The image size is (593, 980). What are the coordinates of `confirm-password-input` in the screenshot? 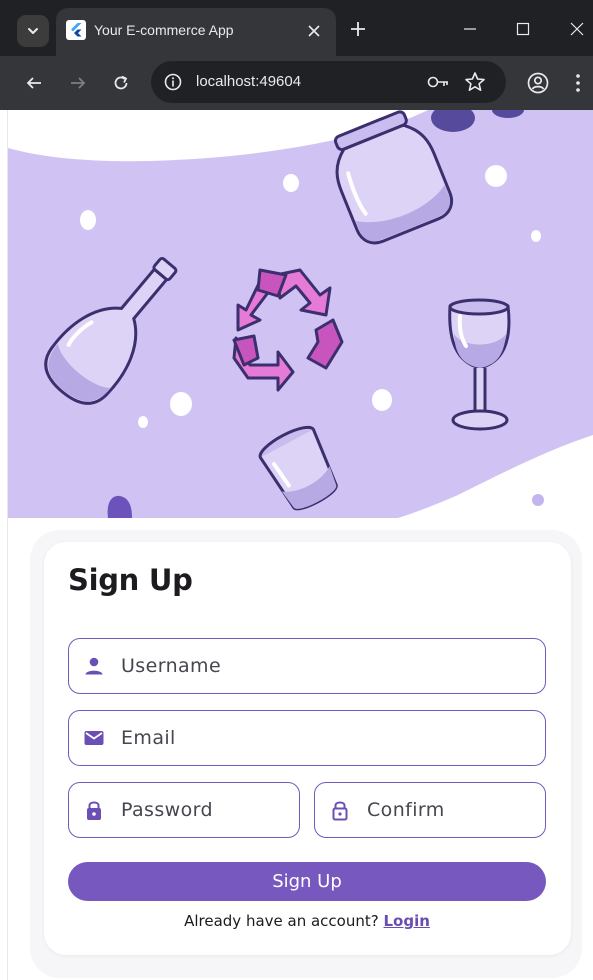 It's located at (453, 810).